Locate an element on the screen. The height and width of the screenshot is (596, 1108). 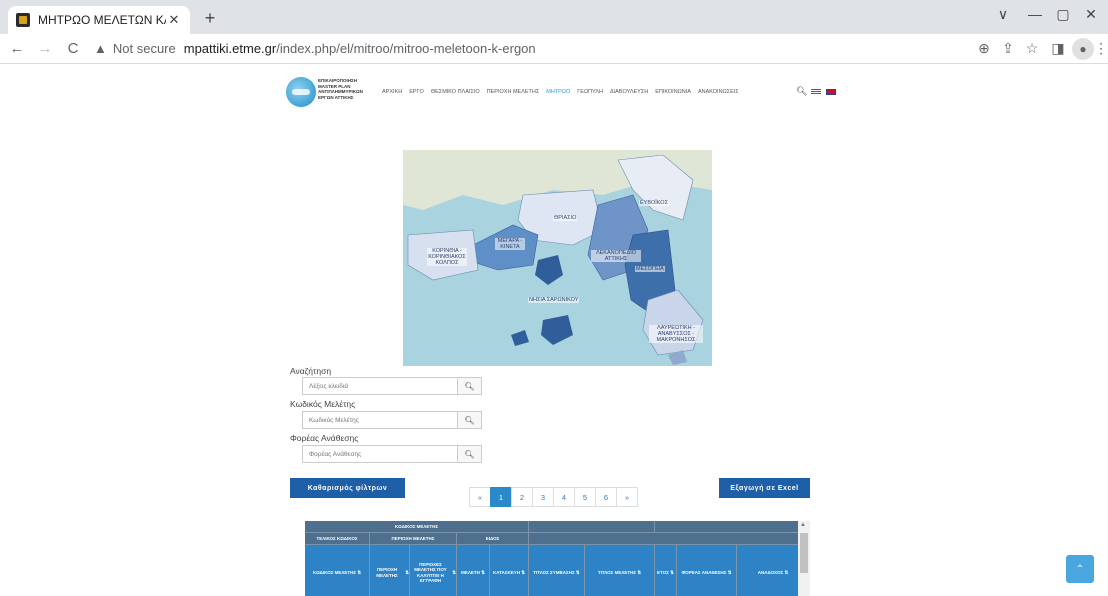
column-header-construction: ΚΑΤΑΣΚΕΥΗ ⇅ is located at coordinates (509, 570).